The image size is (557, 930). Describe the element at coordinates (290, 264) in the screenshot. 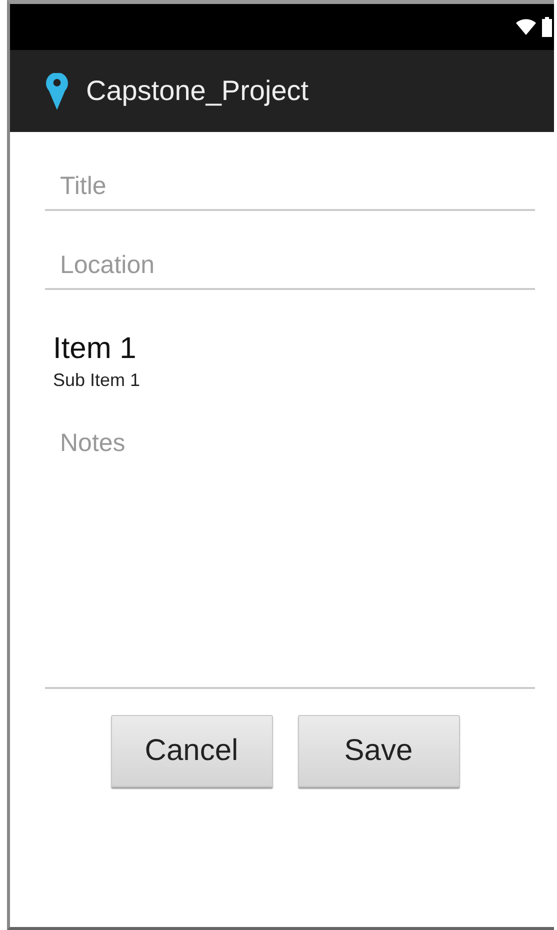

I see `text-field: Location` at that location.